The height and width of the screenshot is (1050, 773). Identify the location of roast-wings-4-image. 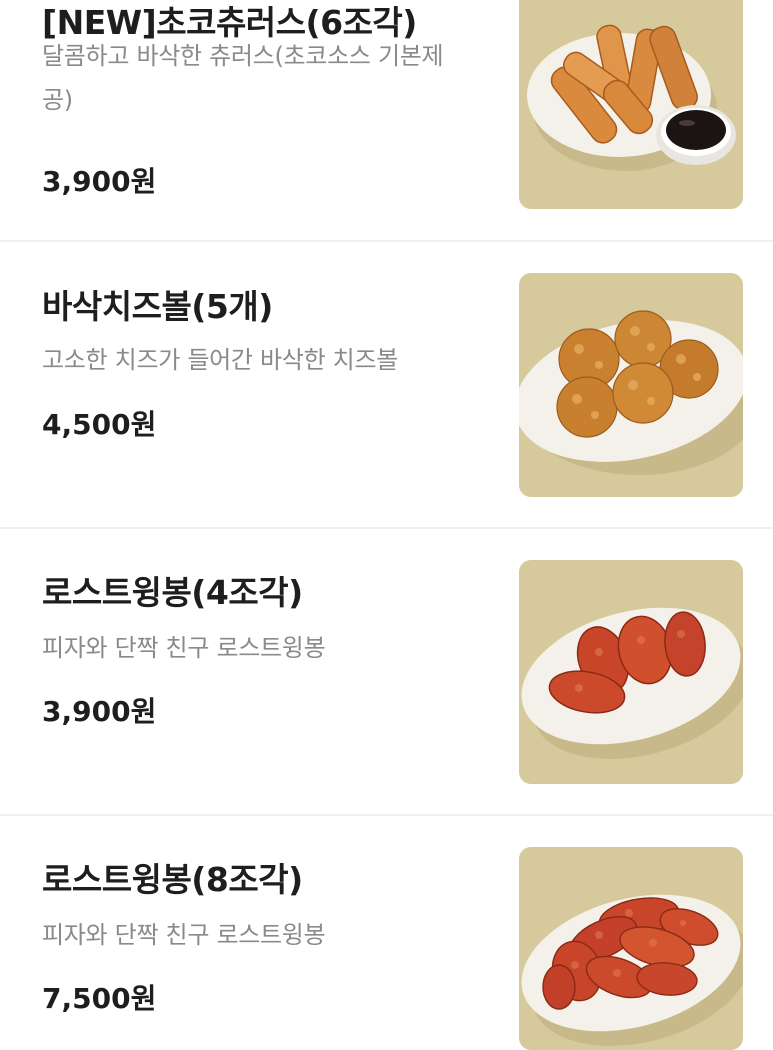
(631, 672).